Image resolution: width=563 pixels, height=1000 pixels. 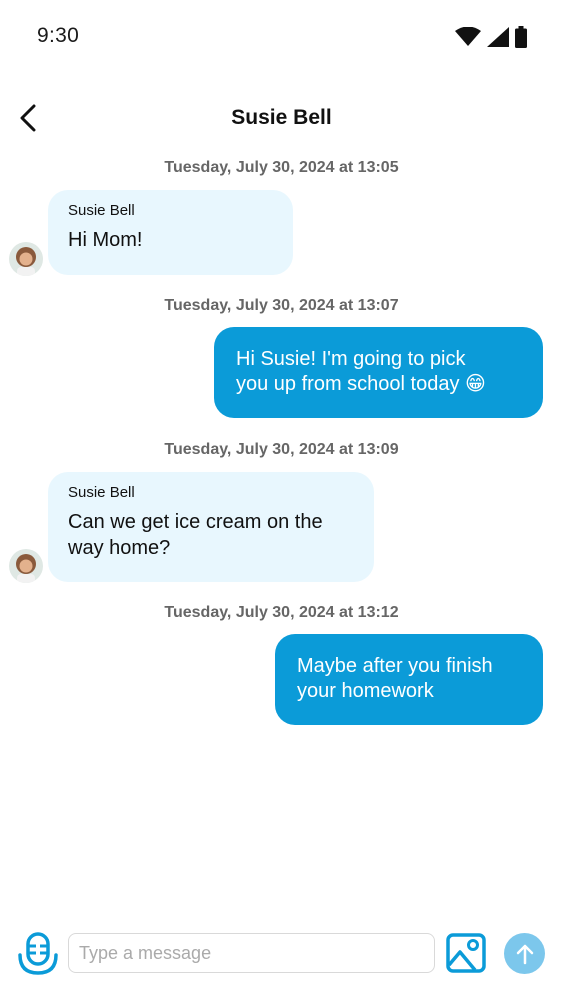 What do you see at coordinates (58, 35) in the screenshot?
I see `status-time: 9:30` at bounding box center [58, 35].